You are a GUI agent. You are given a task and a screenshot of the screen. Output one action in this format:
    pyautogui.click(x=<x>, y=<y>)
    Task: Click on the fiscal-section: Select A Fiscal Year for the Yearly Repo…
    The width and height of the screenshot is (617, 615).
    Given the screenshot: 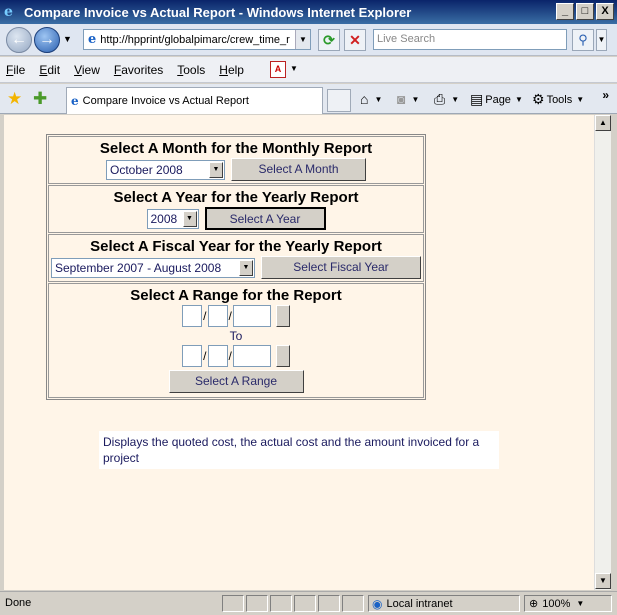 What is the action you would take?
    pyautogui.click(x=236, y=258)
    